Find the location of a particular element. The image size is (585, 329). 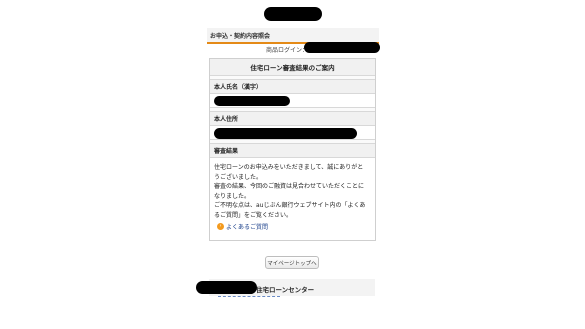

redacted-bank-name is located at coordinates (226, 287).